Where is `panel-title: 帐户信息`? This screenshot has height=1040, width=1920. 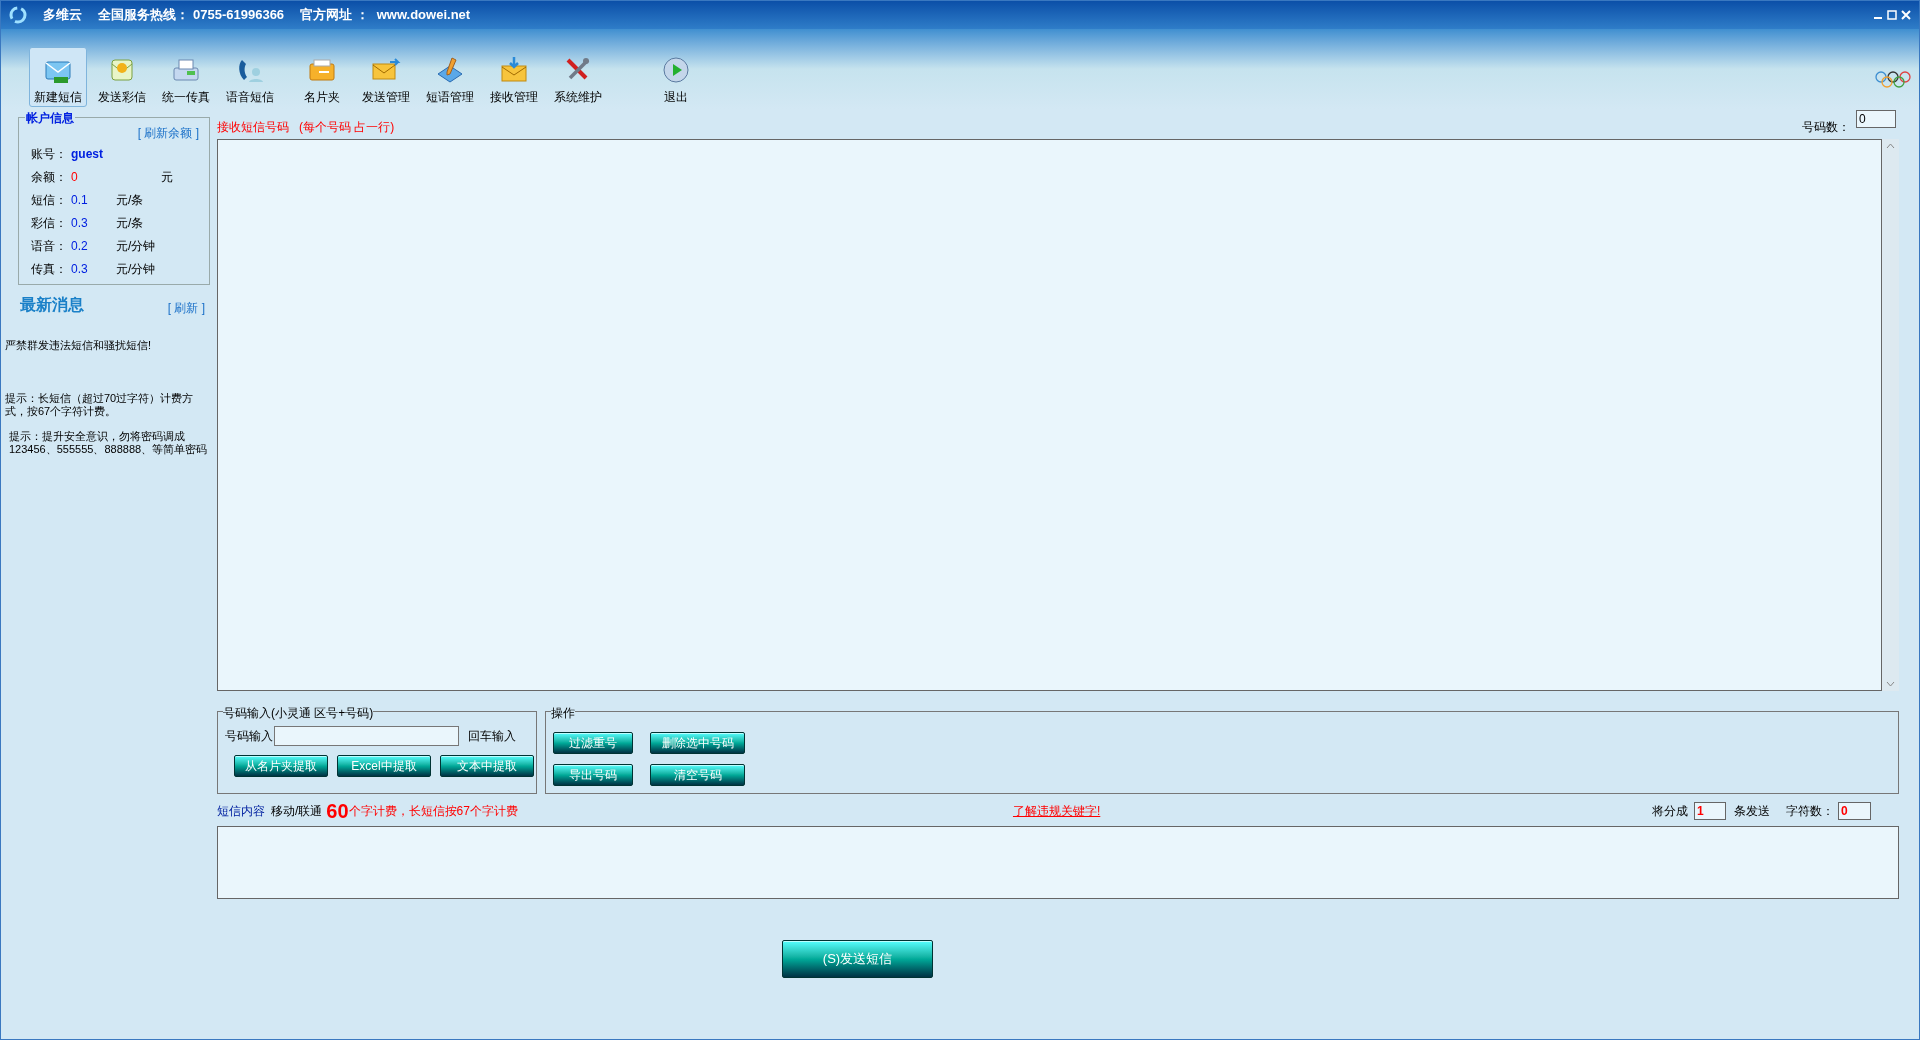
panel-title: 帐户信息 is located at coordinates (50, 118).